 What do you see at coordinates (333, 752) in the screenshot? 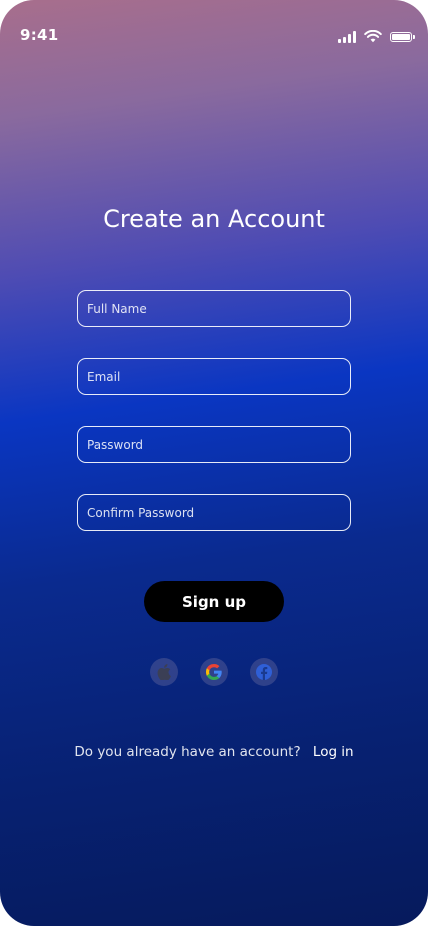
I see `login-link: Log in` at bounding box center [333, 752].